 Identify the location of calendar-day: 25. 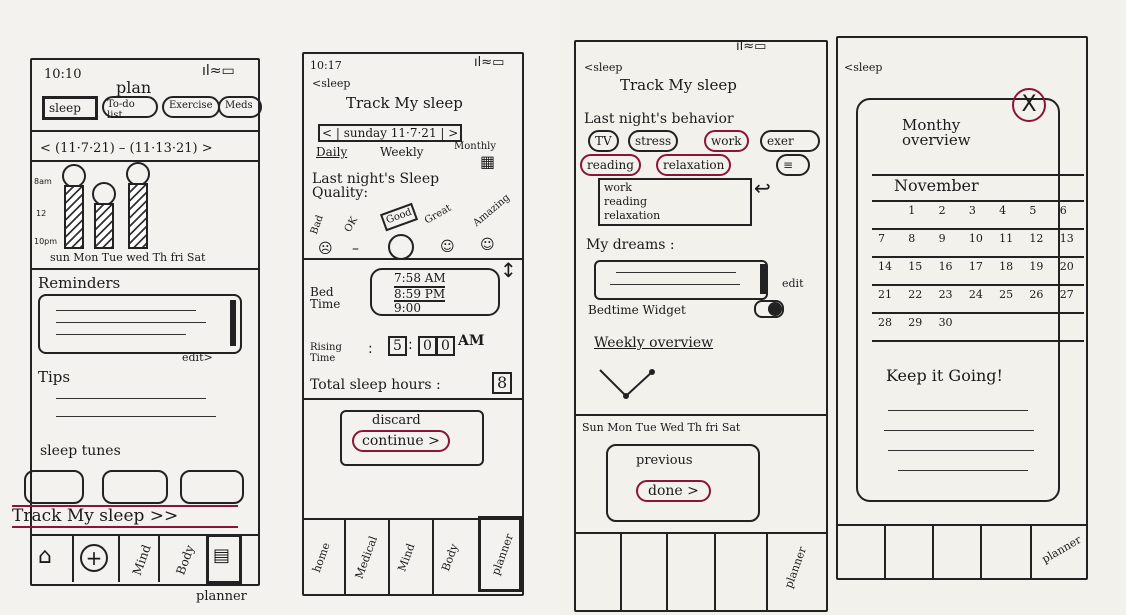
(1006, 294).